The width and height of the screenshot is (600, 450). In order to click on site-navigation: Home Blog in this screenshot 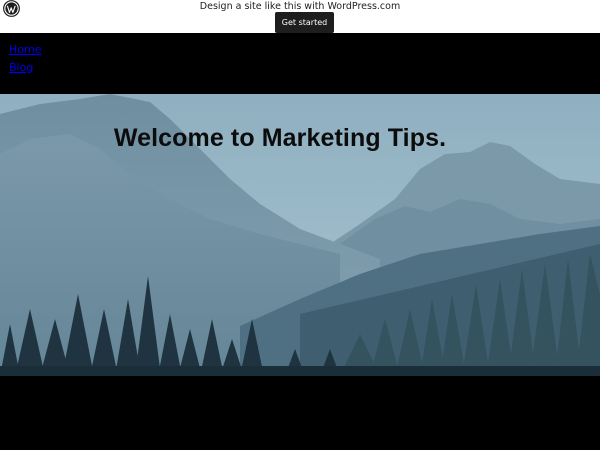, I will do `click(300, 63)`.